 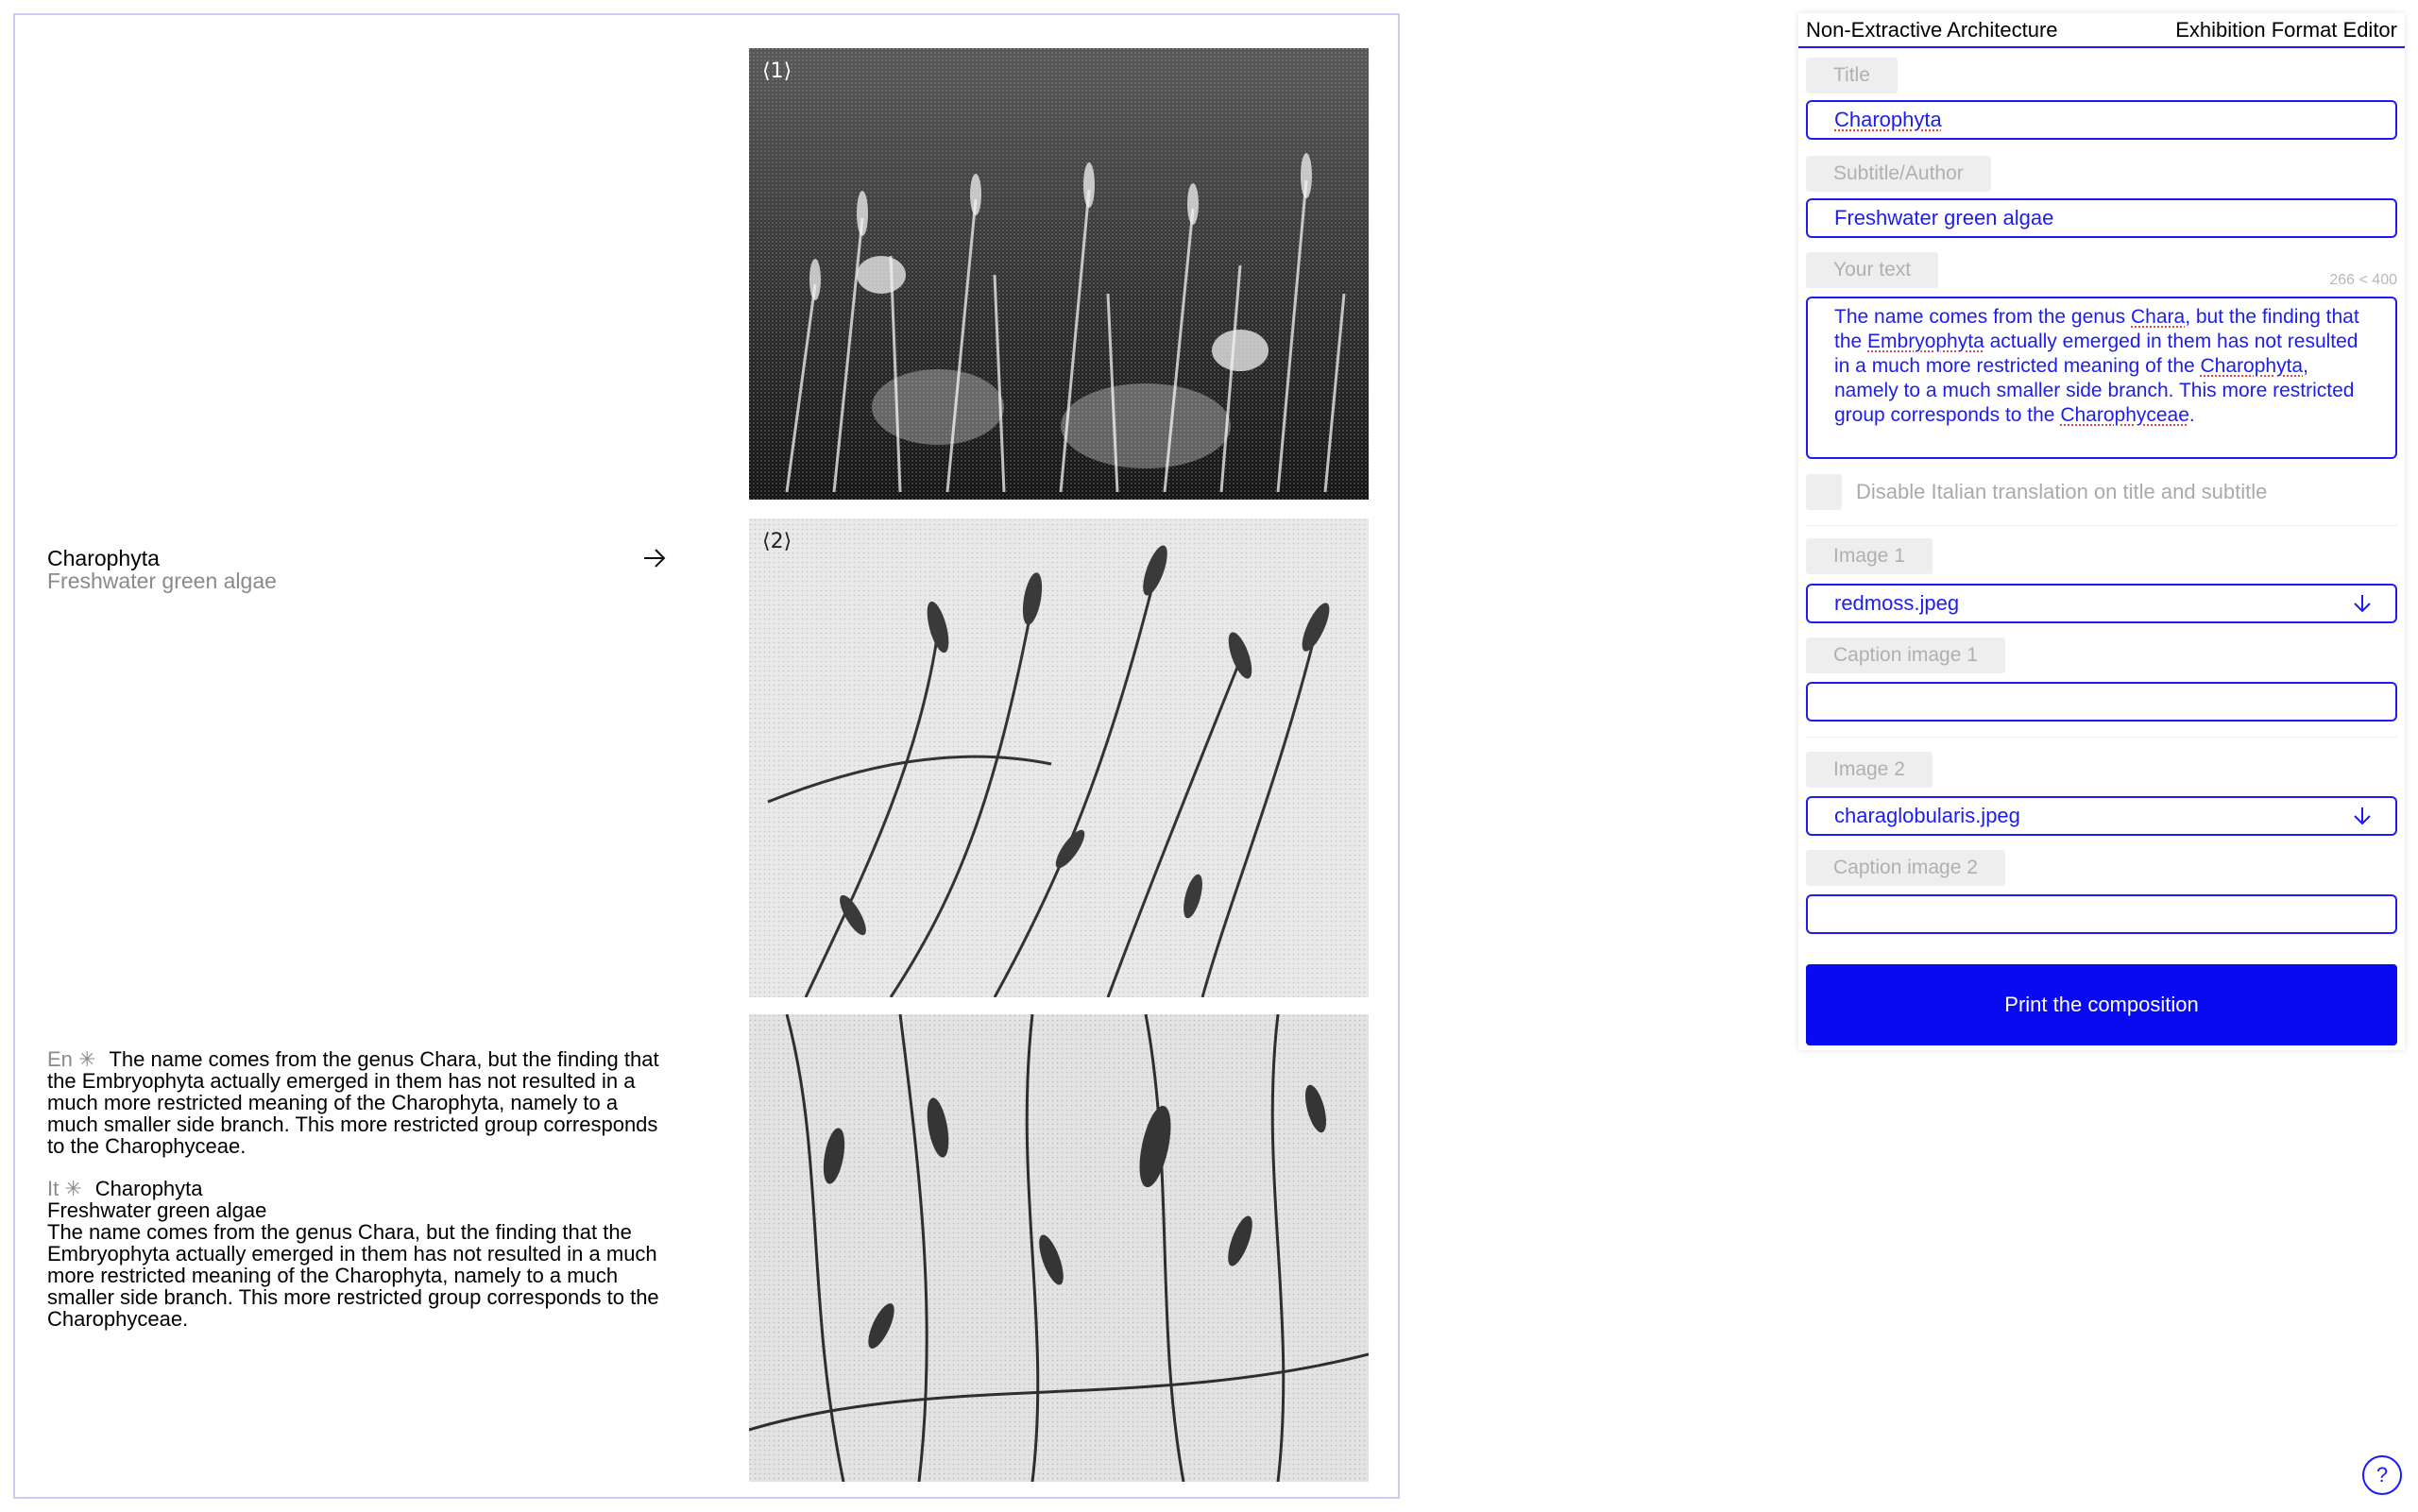 What do you see at coordinates (1898, 174) in the screenshot?
I see `subtitle-label: Subtitle/Author` at bounding box center [1898, 174].